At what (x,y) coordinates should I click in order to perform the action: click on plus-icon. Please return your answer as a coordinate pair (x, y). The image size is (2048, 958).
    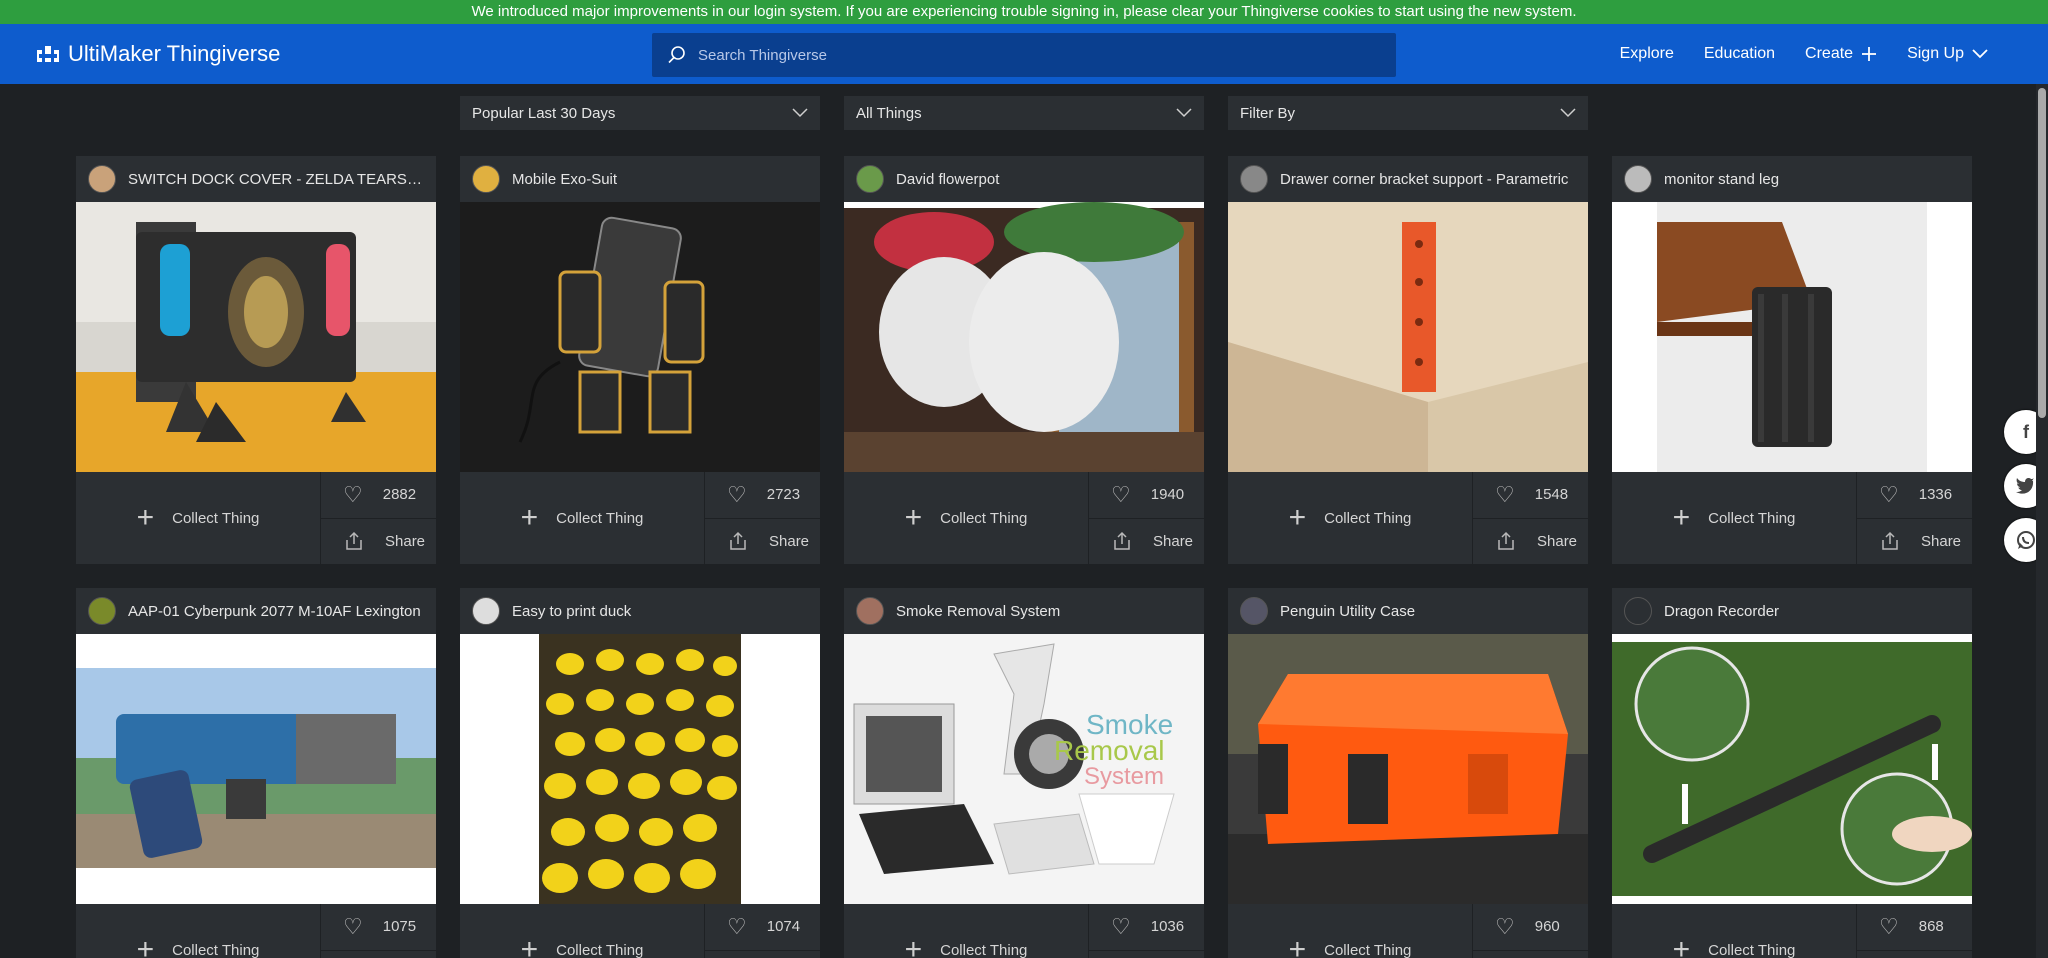
    Looking at the image, I should click on (1869, 54).